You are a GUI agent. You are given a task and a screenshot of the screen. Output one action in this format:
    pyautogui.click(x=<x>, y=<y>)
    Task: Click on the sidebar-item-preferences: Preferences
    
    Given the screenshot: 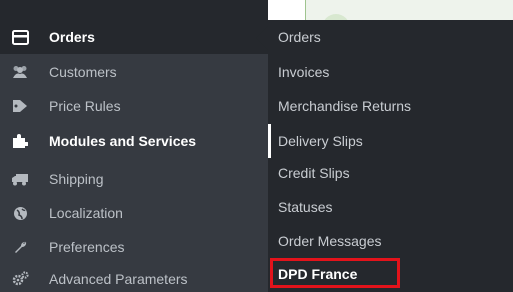 What is the action you would take?
    pyautogui.click(x=134, y=247)
    